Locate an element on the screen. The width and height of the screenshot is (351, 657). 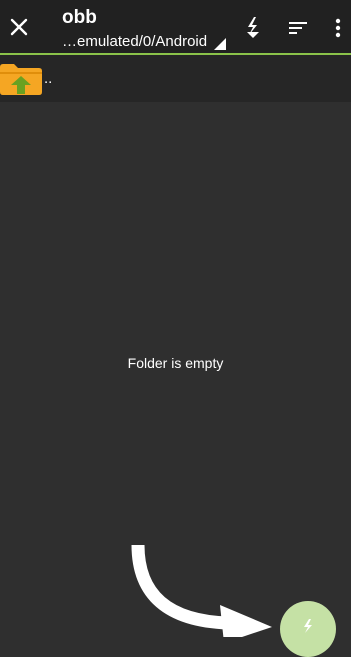
close-icon is located at coordinates (19, 27).